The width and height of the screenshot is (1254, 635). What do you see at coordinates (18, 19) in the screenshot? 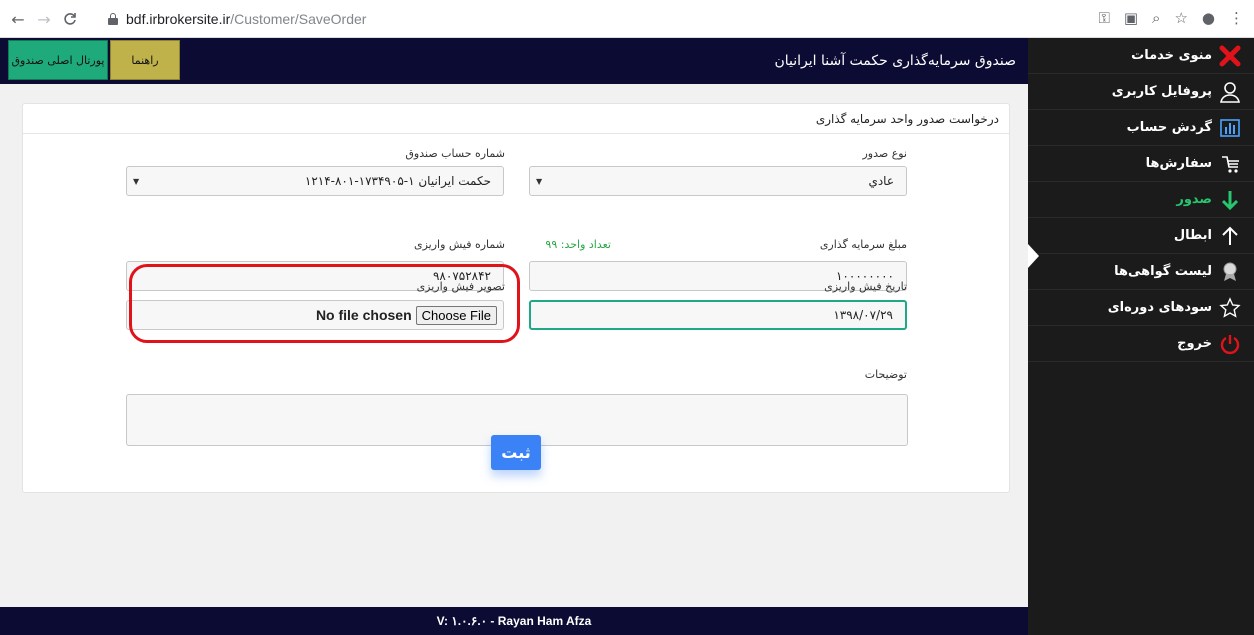
I see `back-arrow-icon: ←` at bounding box center [18, 19].